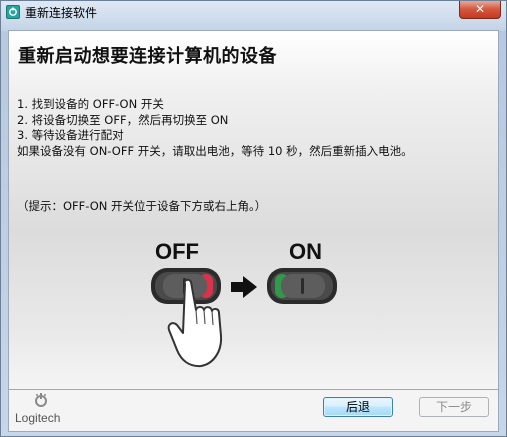 The image size is (507, 437). What do you see at coordinates (123, 119) in the screenshot?
I see `step-2: 2. 将设备切换至 OFF，然后再切换至 ON` at bounding box center [123, 119].